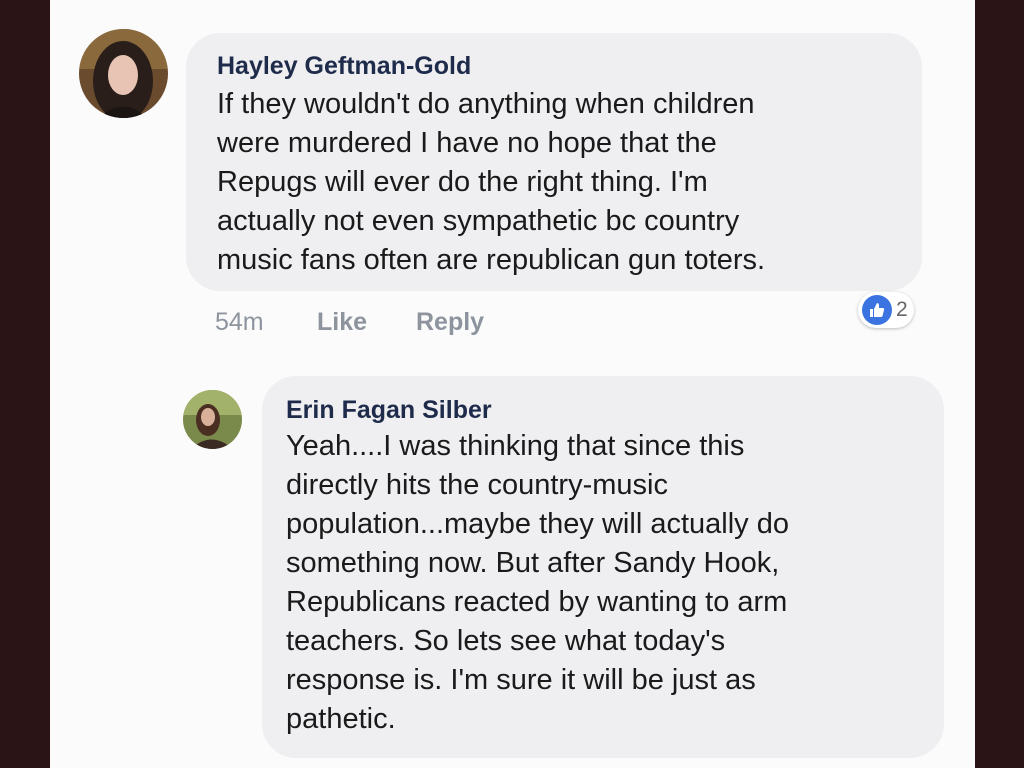 This screenshot has width=1024, height=768. What do you see at coordinates (344, 66) in the screenshot?
I see `comment-author: Hayley Geftman-Gold` at bounding box center [344, 66].